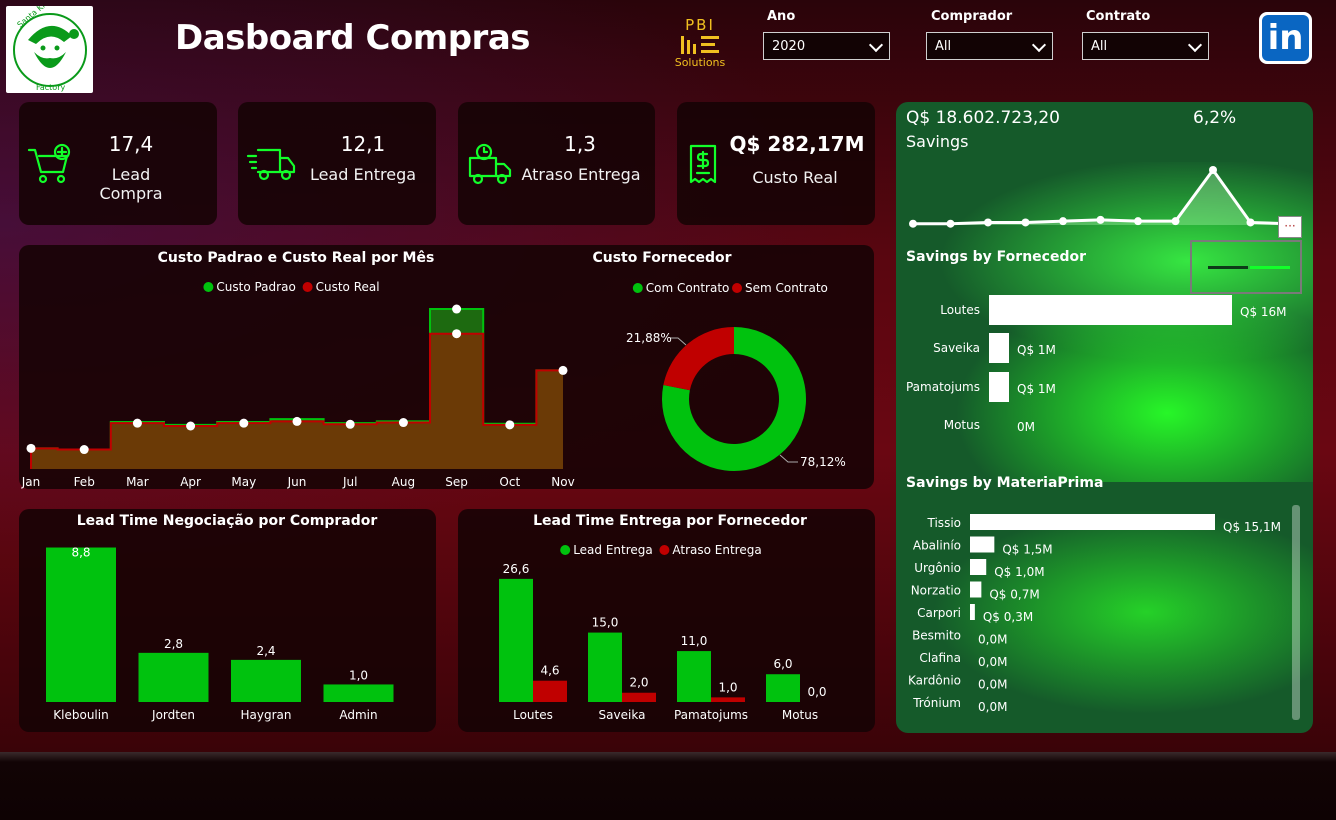  What do you see at coordinates (31, 482) in the screenshot?
I see `x-tick-label: Jan` at bounding box center [31, 482].